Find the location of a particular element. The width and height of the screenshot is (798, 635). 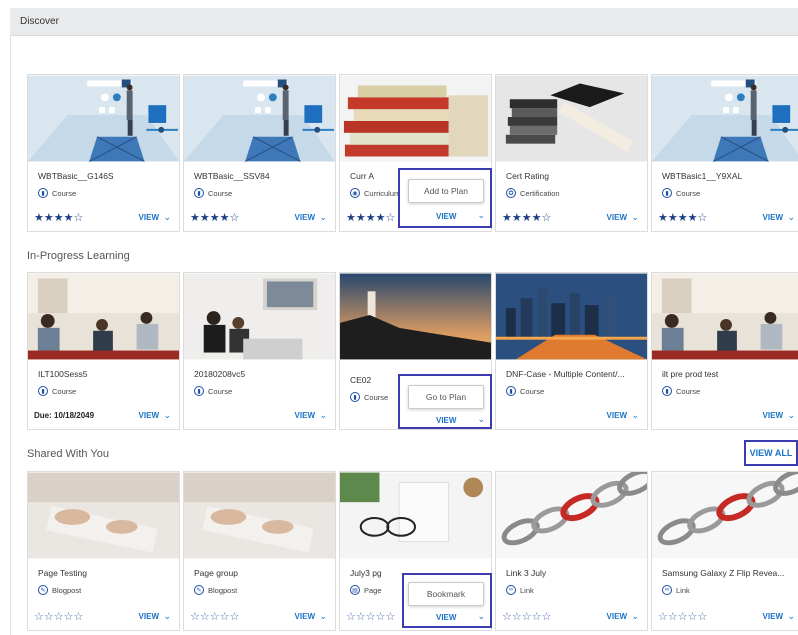

thumbnail-classroom is located at coordinates (103, 316).